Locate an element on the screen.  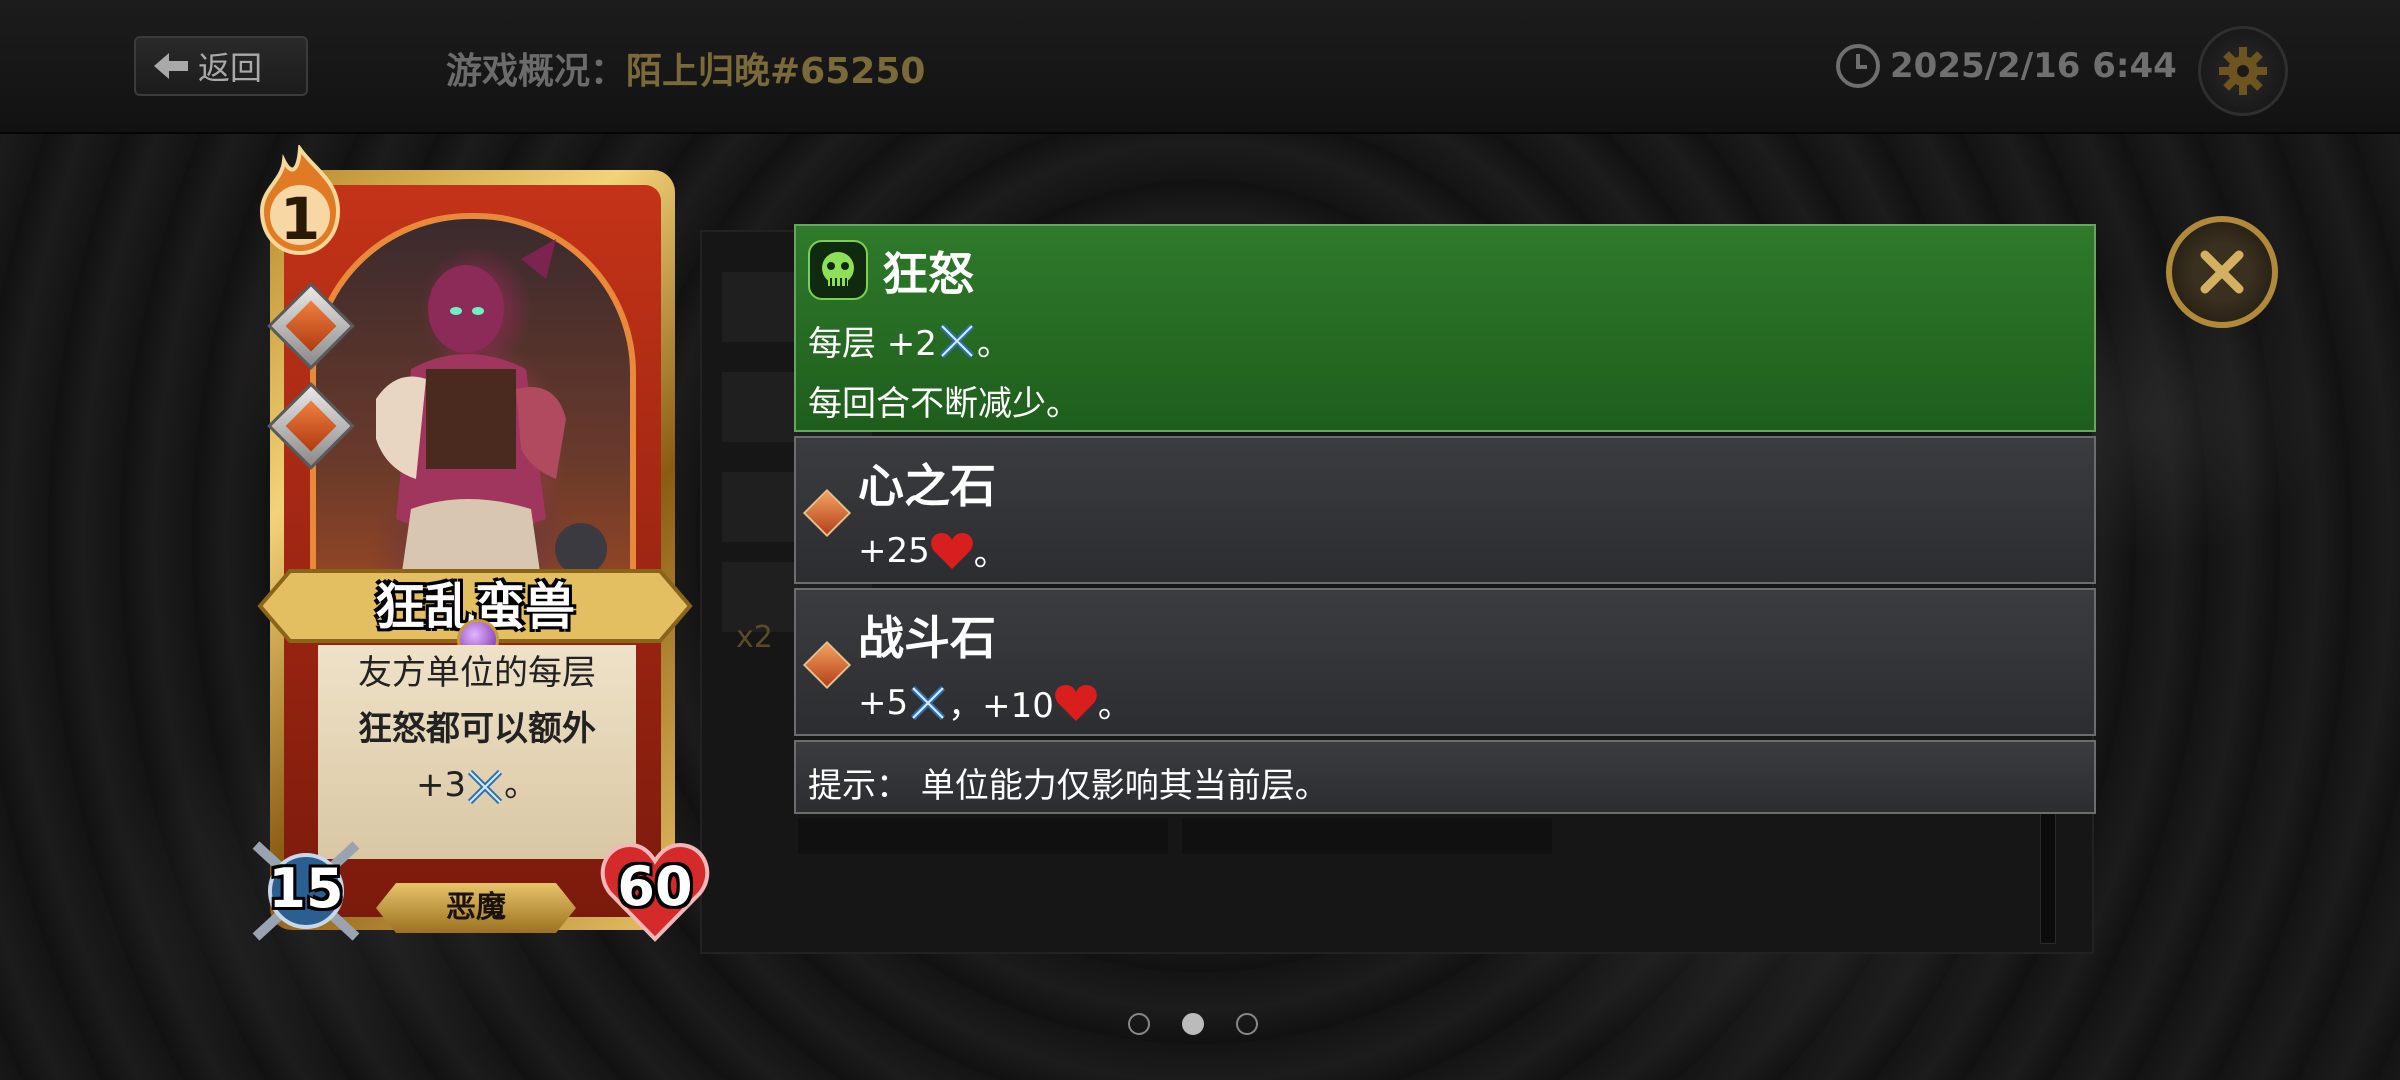
battle-stone-title: 战斗石 is located at coordinates (927, 638).